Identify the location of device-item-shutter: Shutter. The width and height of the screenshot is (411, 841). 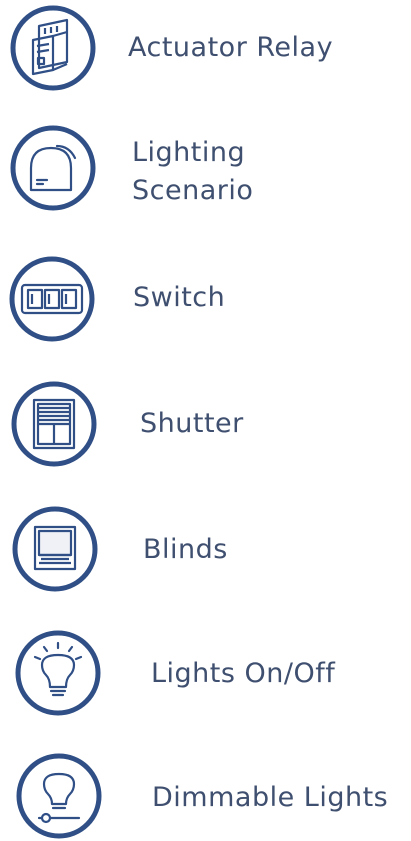
(205, 423).